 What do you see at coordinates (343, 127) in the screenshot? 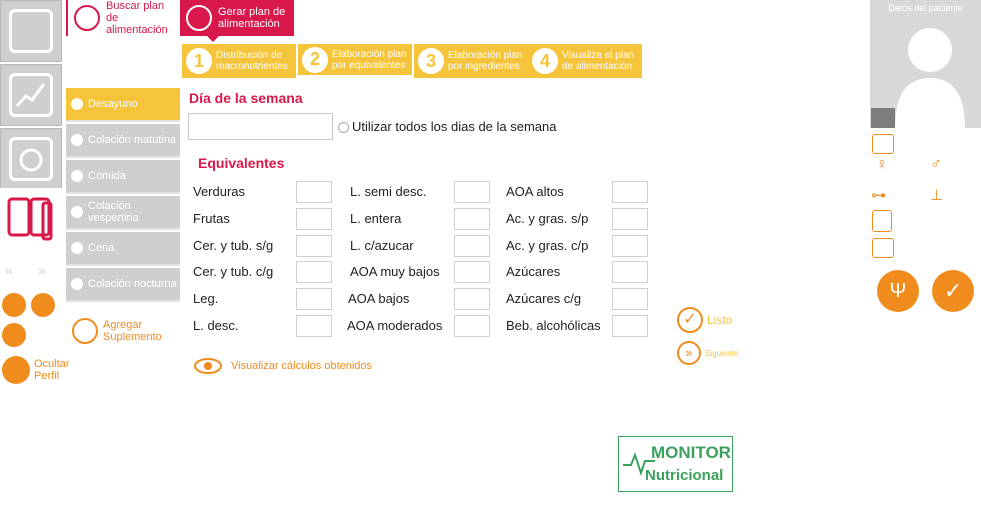
I see `use-all-days-radio` at bounding box center [343, 127].